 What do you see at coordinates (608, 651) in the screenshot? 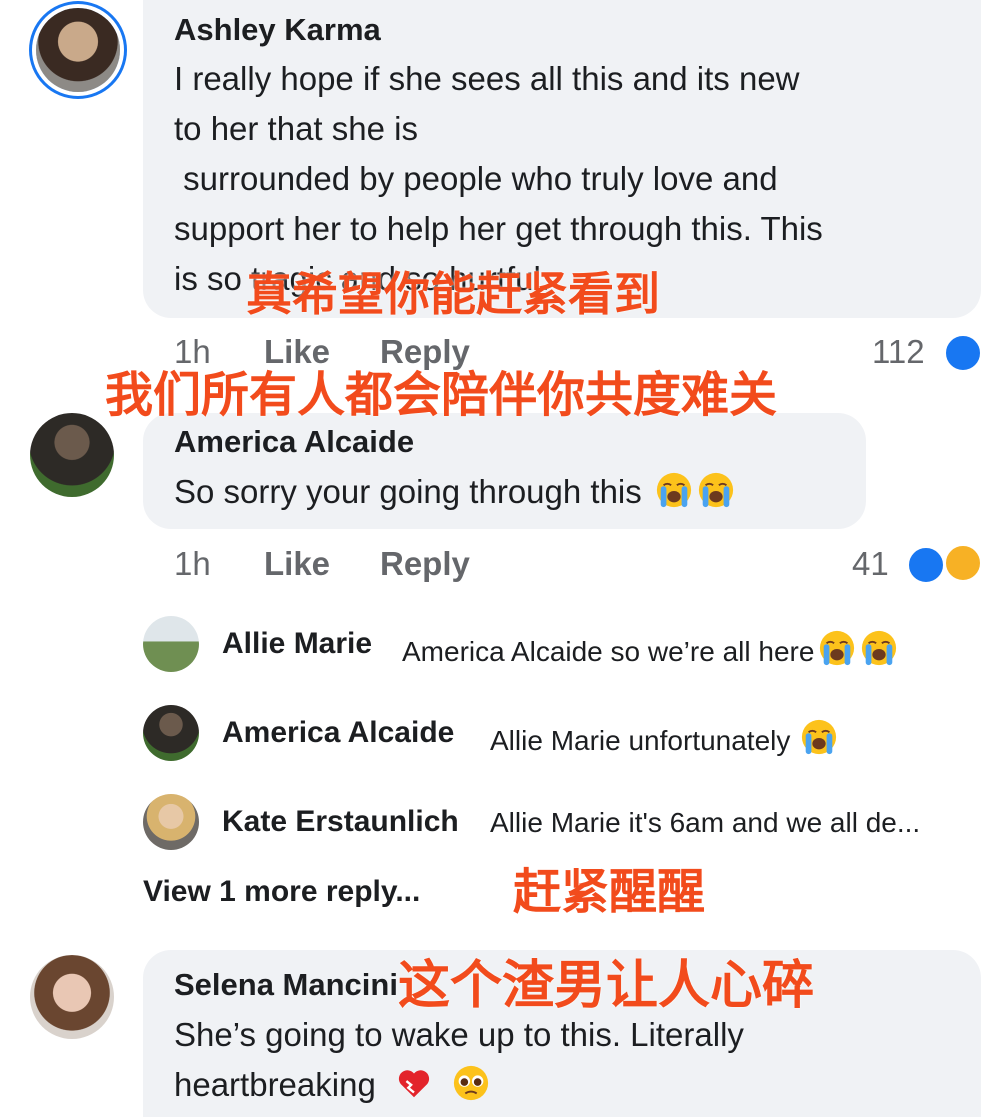
I see `reply-text-body: America Alcaide so we’re all here` at bounding box center [608, 651].